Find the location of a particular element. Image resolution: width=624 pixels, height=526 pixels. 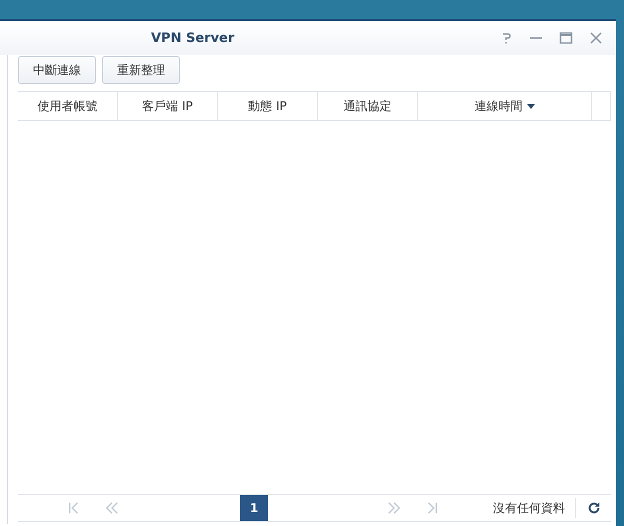

column-header: 通訊協定 is located at coordinates (368, 106).